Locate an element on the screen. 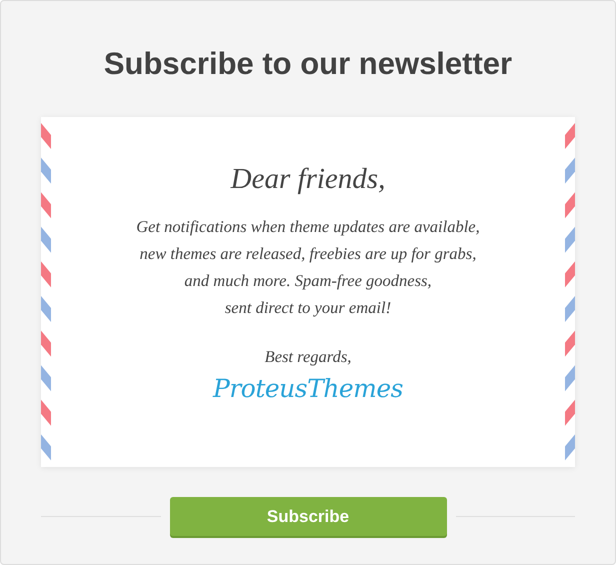 This screenshot has width=616, height=565. letter-greeting: Dear friends, is located at coordinates (308, 179).